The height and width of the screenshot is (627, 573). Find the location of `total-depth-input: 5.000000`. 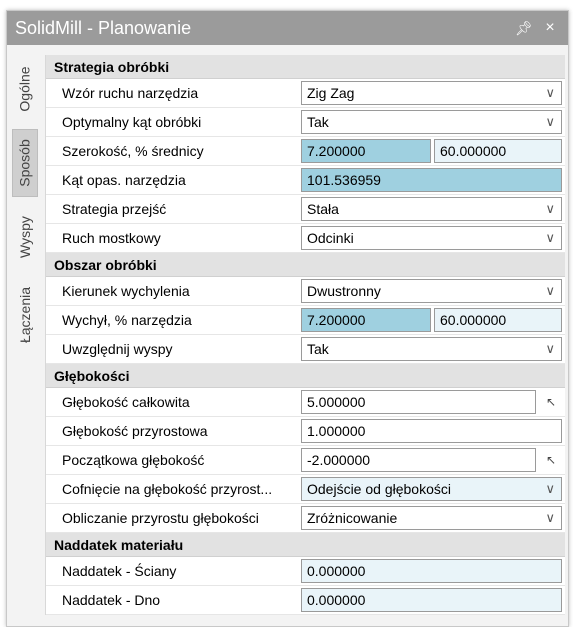

total-depth-input: 5.000000 is located at coordinates (418, 402).